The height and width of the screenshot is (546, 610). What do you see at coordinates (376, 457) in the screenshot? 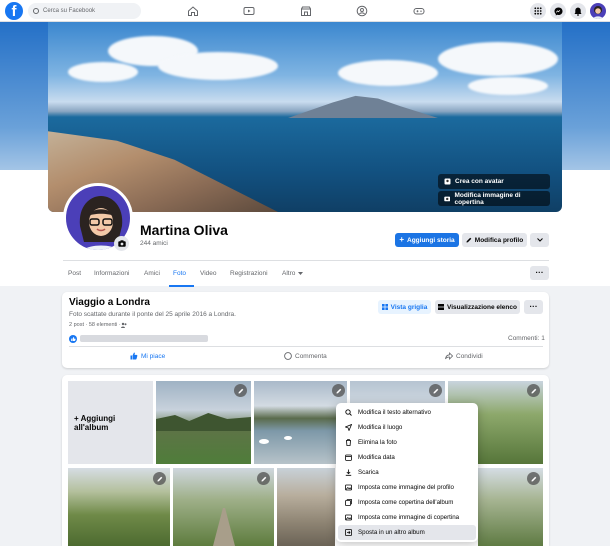
I see `menu-item-label: Modifica data` at bounding box center [376, 457].